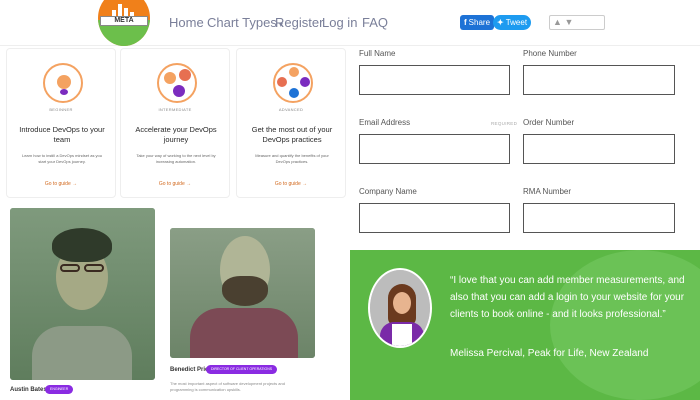 The width and height of the screenshot is (700, 400). I want to click on twitter-icon: ✦, so click(500, 22).